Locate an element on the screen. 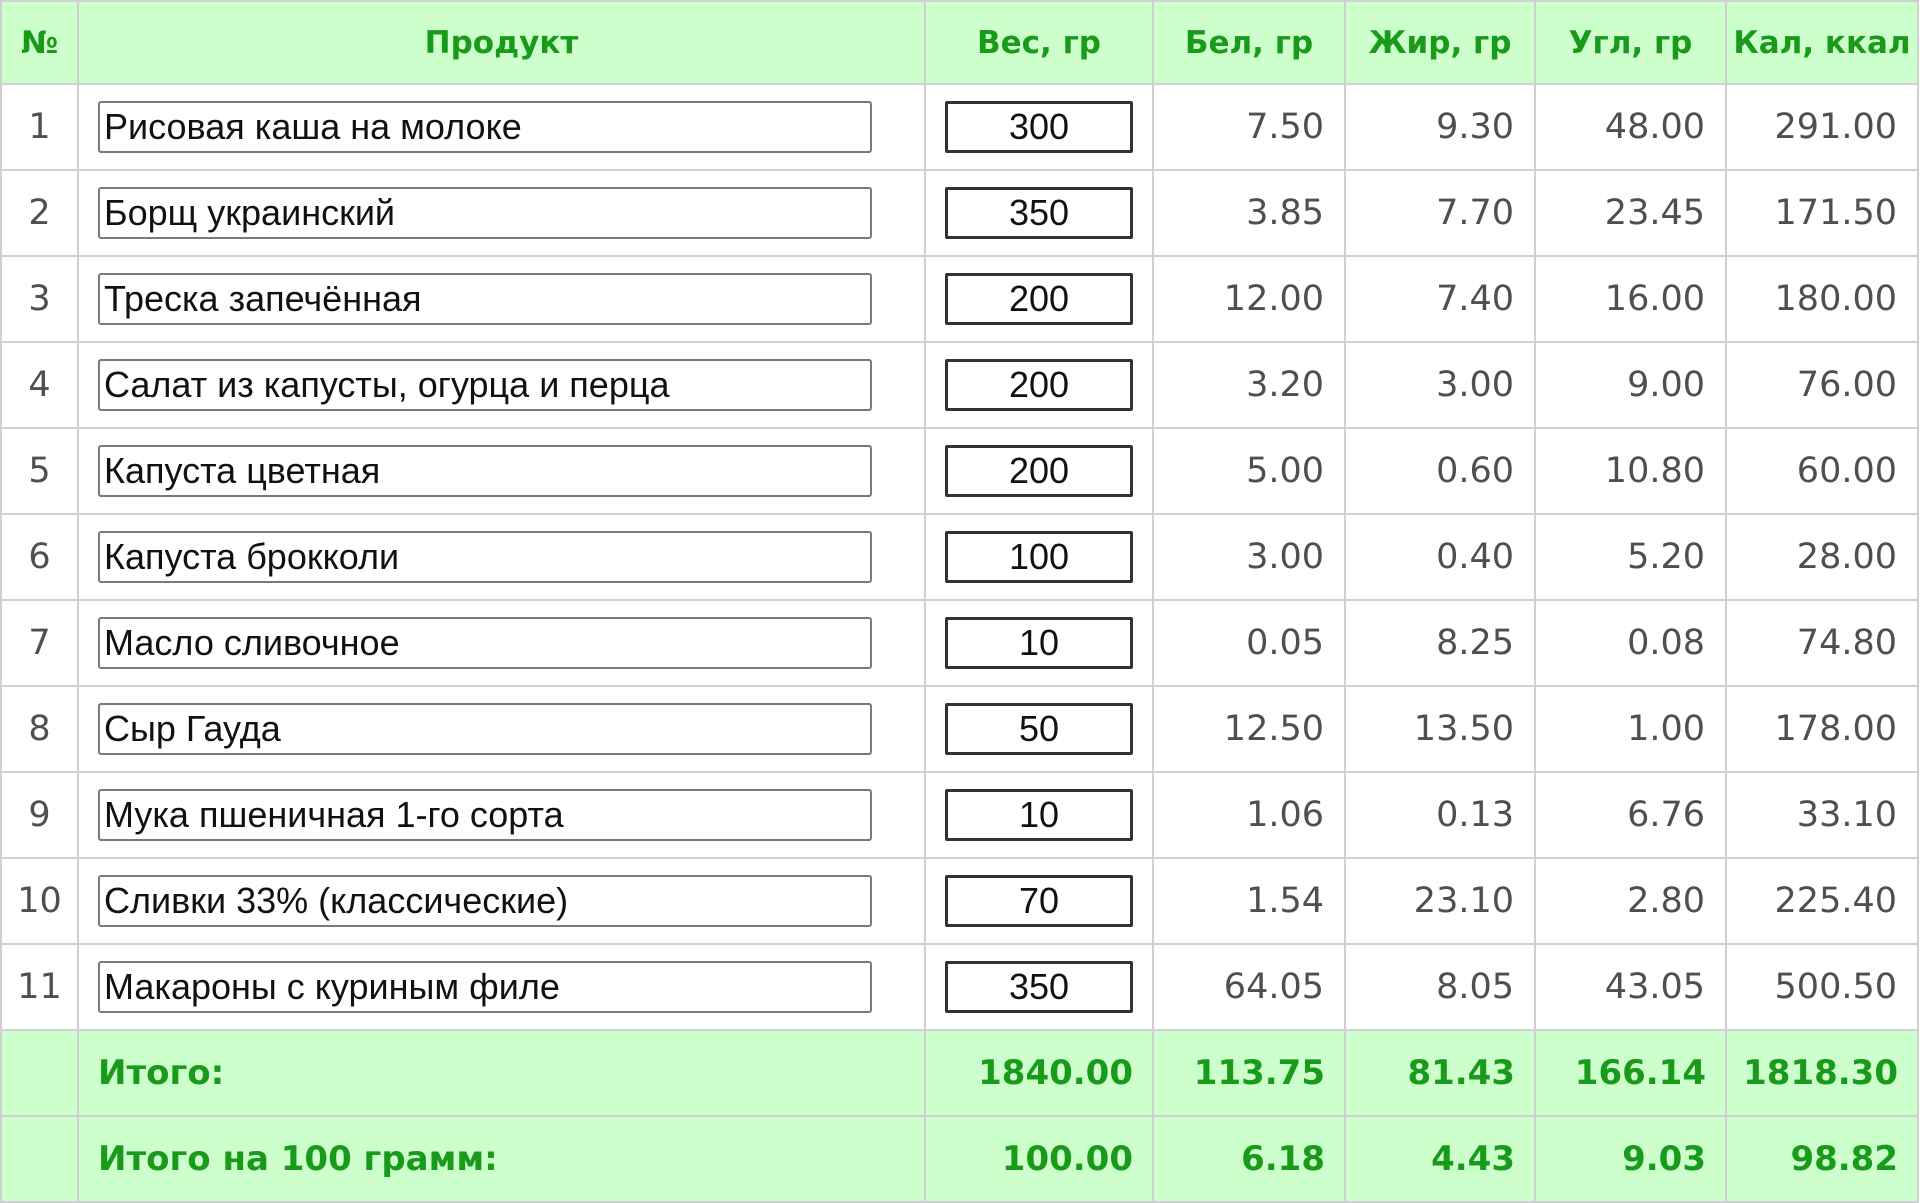 This screenshot has height=1203, width=1920. row-number: 1 is located at coordinates (39, 127).